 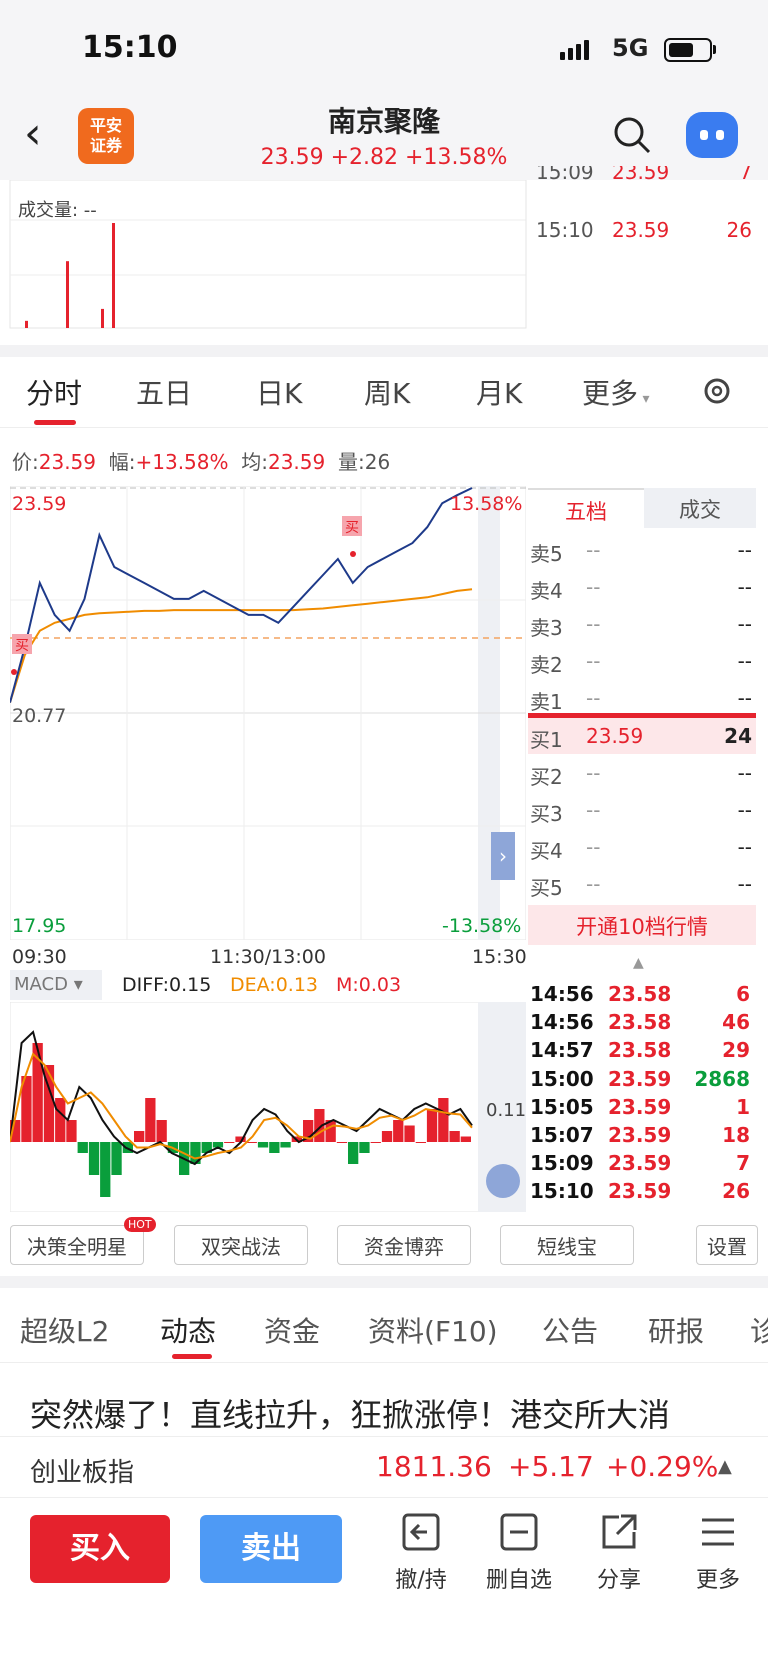 I want to click on ask-label: 卖3, so click(x=546, y=628).